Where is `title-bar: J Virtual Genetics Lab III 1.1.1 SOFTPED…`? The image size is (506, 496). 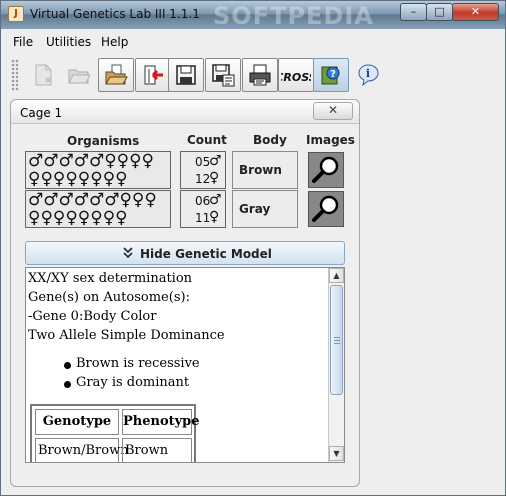
title-bar: J Virtual Genetics Lab III 1.1.1 SOFTPED… is located at coordinates (253, 15).